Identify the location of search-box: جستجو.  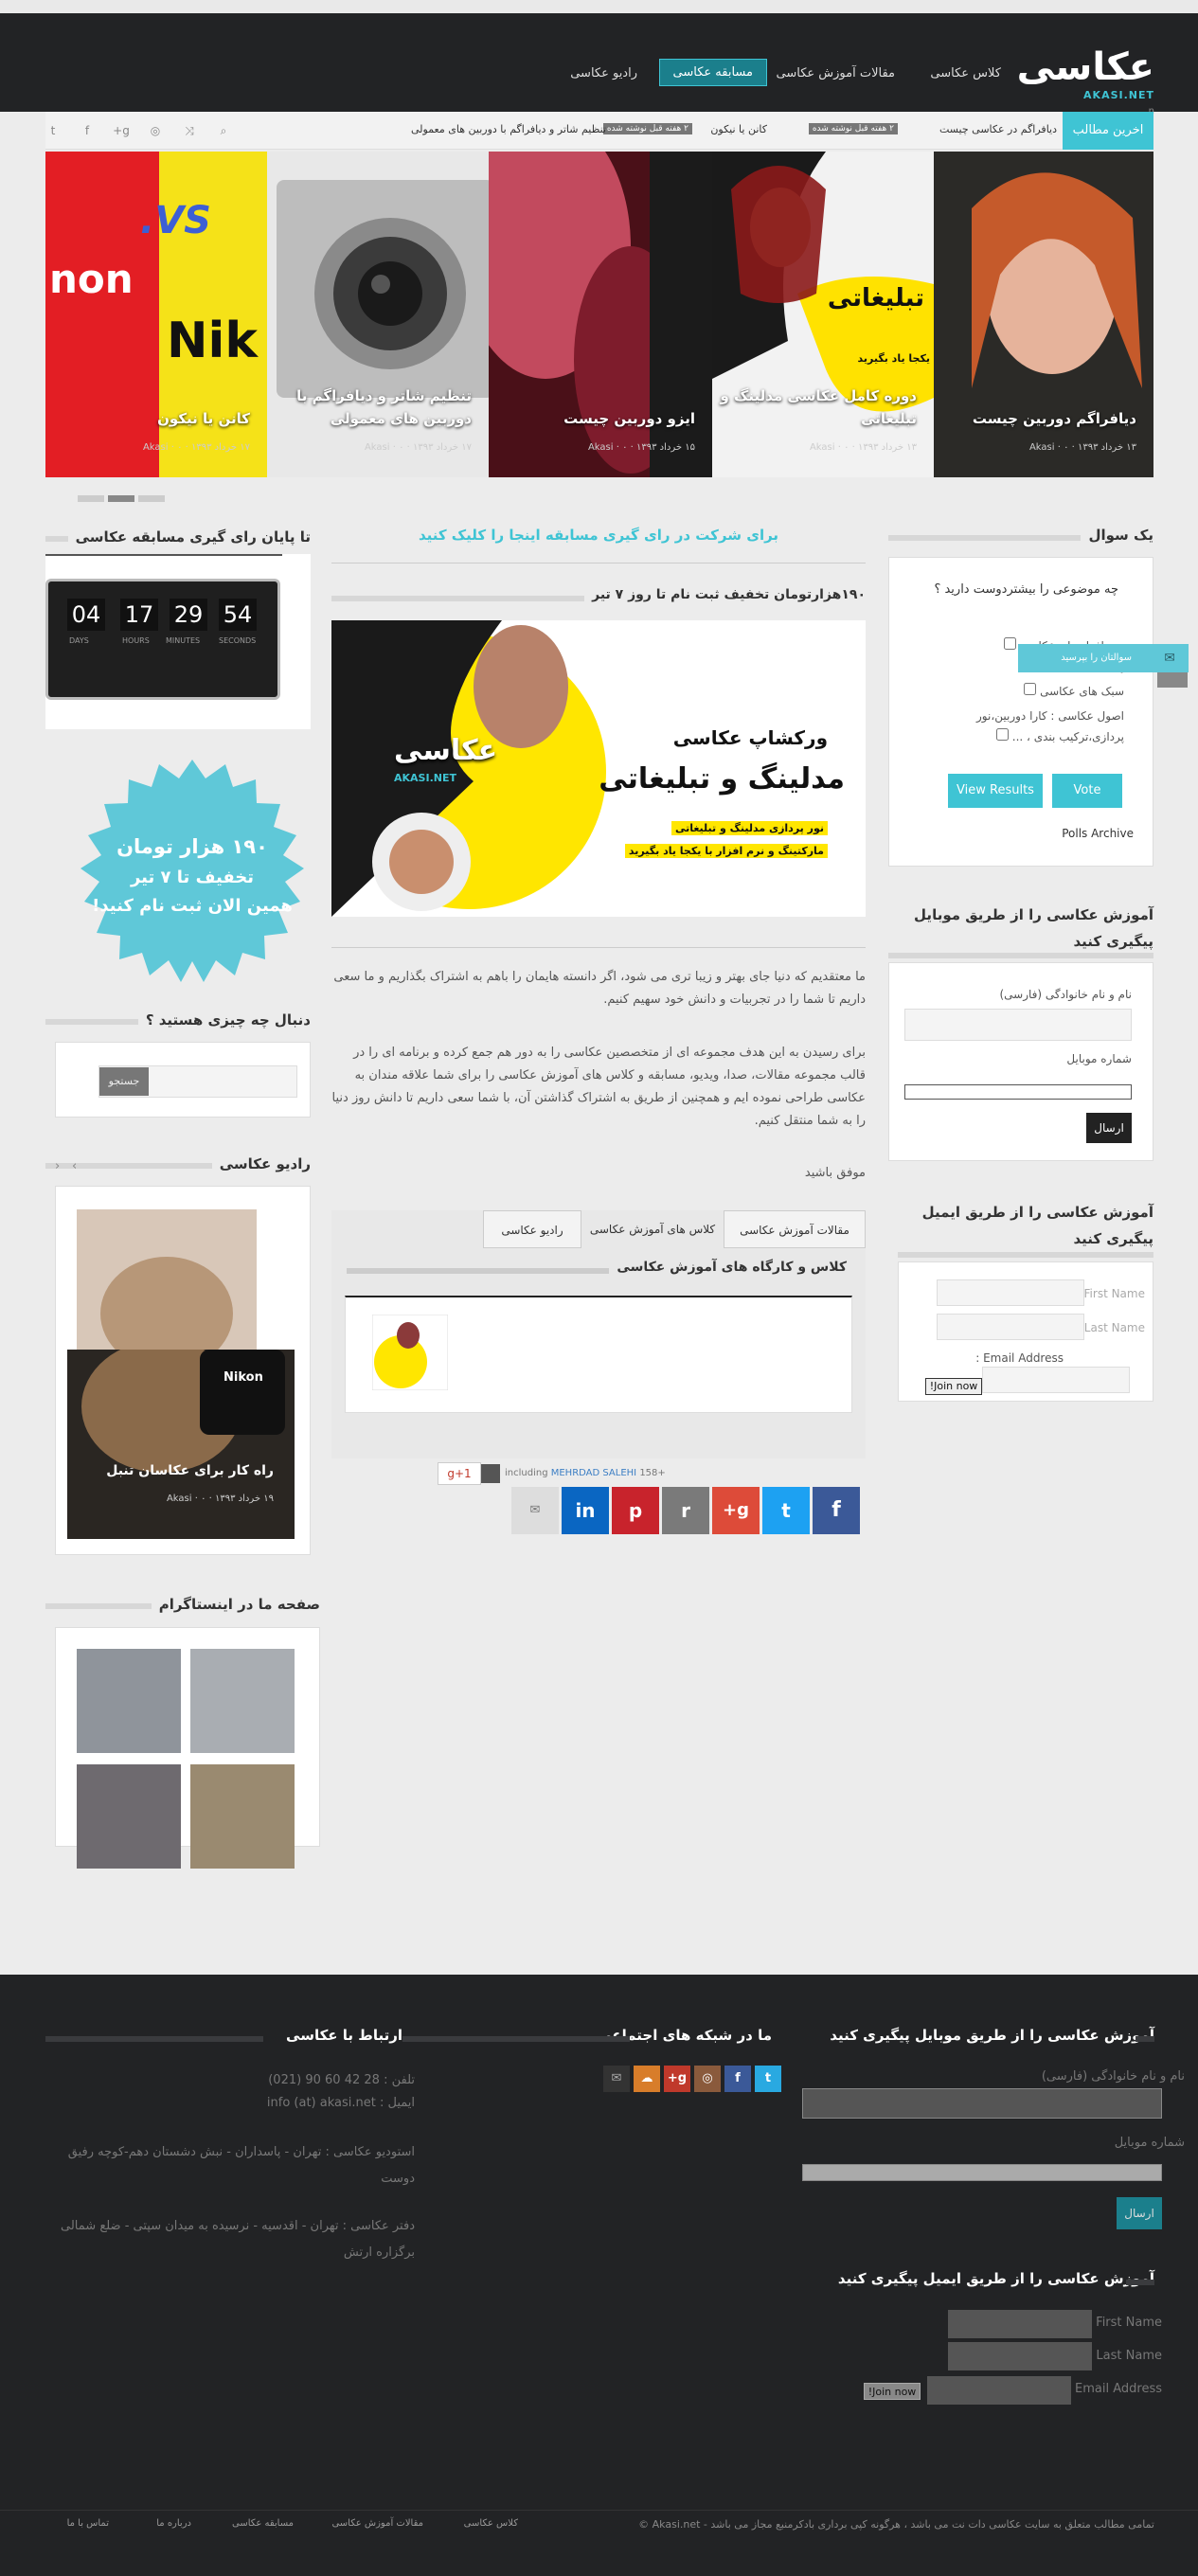
(183, 1080).